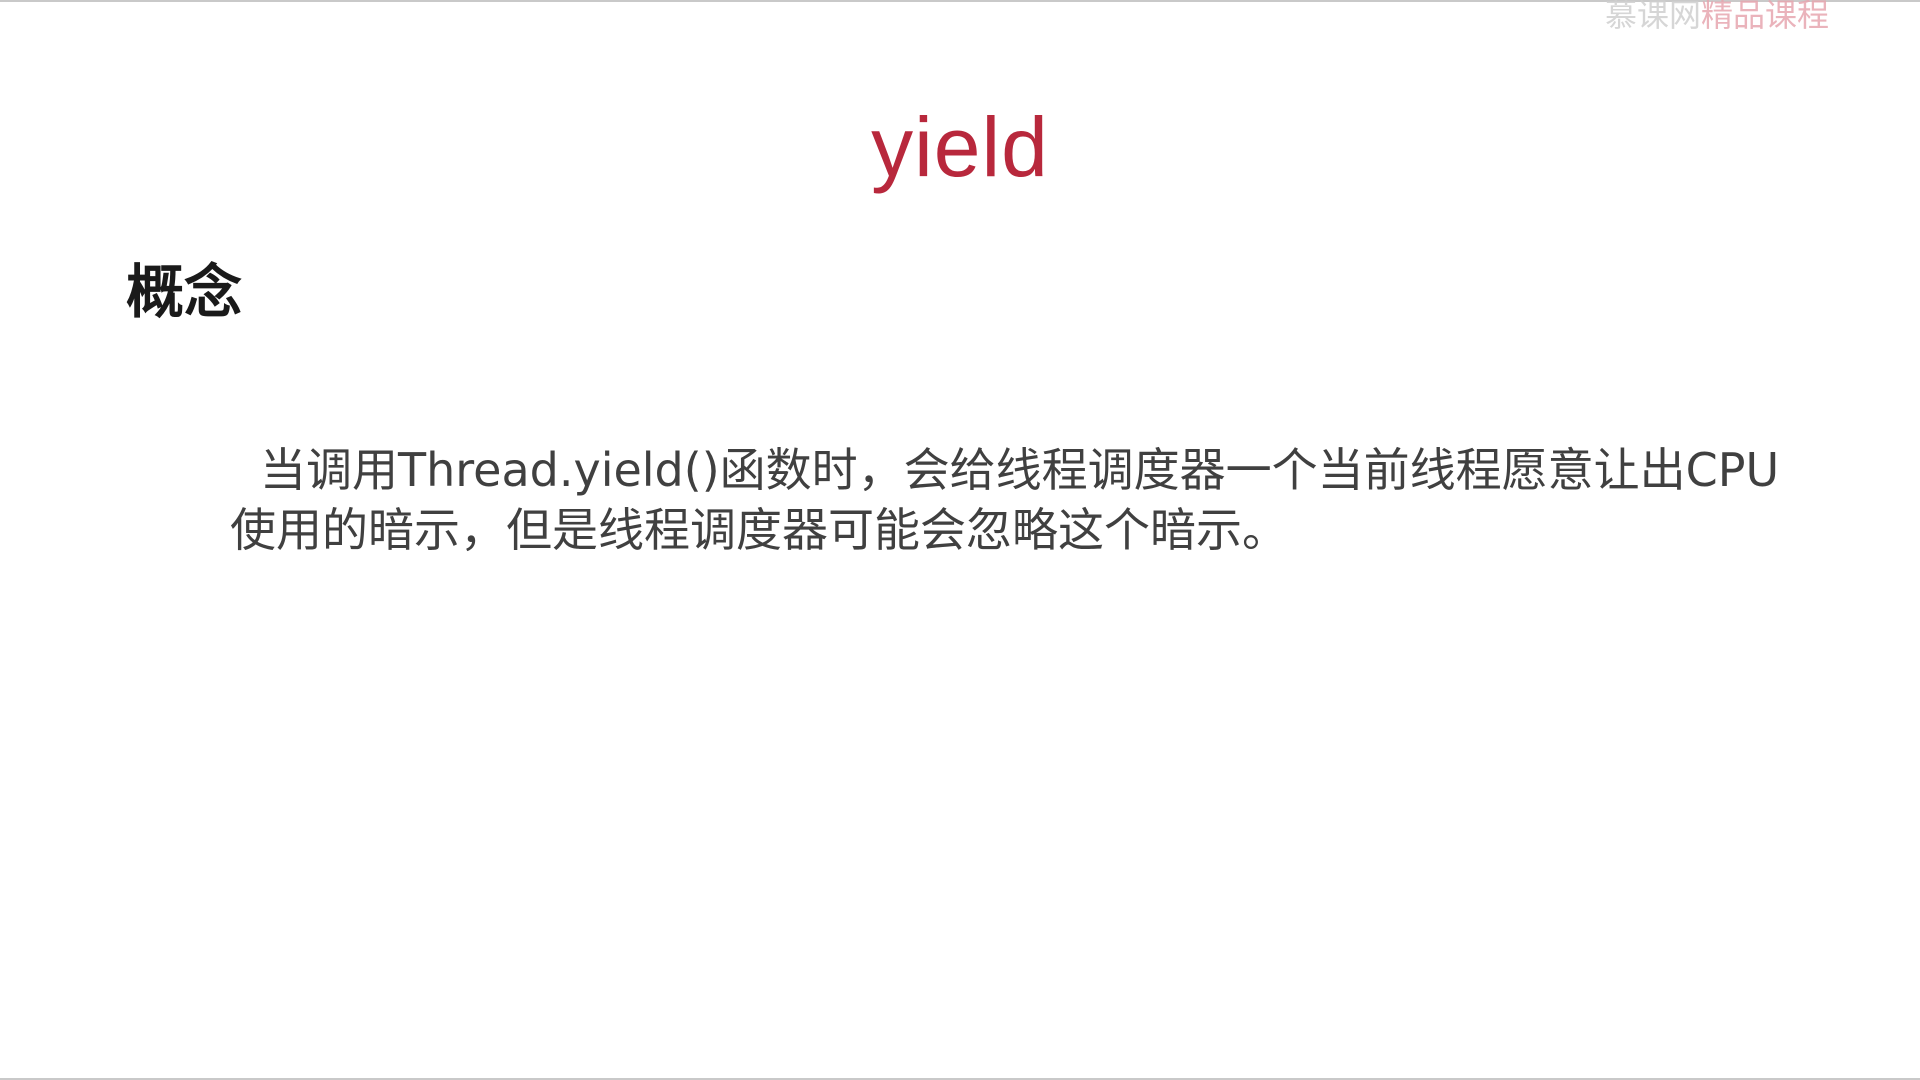 This screenshot has width=1920, height=1080. What do you see at coordinates (184, 292) in the screenshot?
I see `section-heading: 概念` at bounding box center [184, 292].